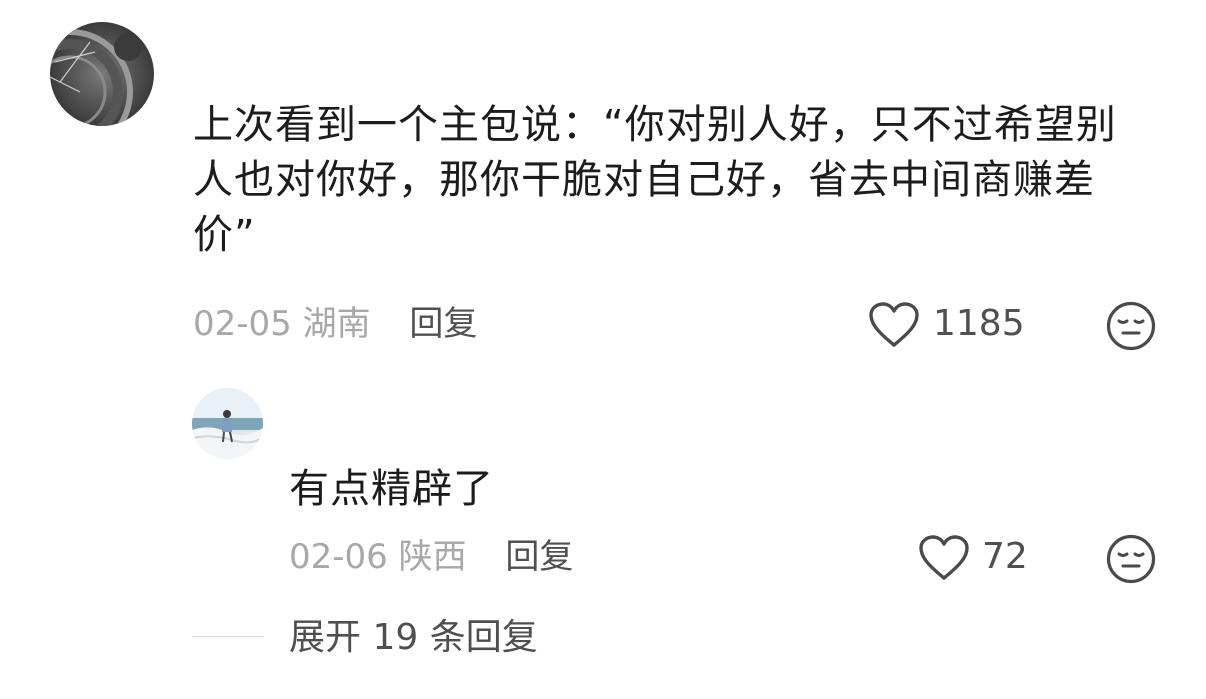 The height and width of the screenshot is (699, 1206). I want to click on reply-location: 陕西, so click(432, 557).